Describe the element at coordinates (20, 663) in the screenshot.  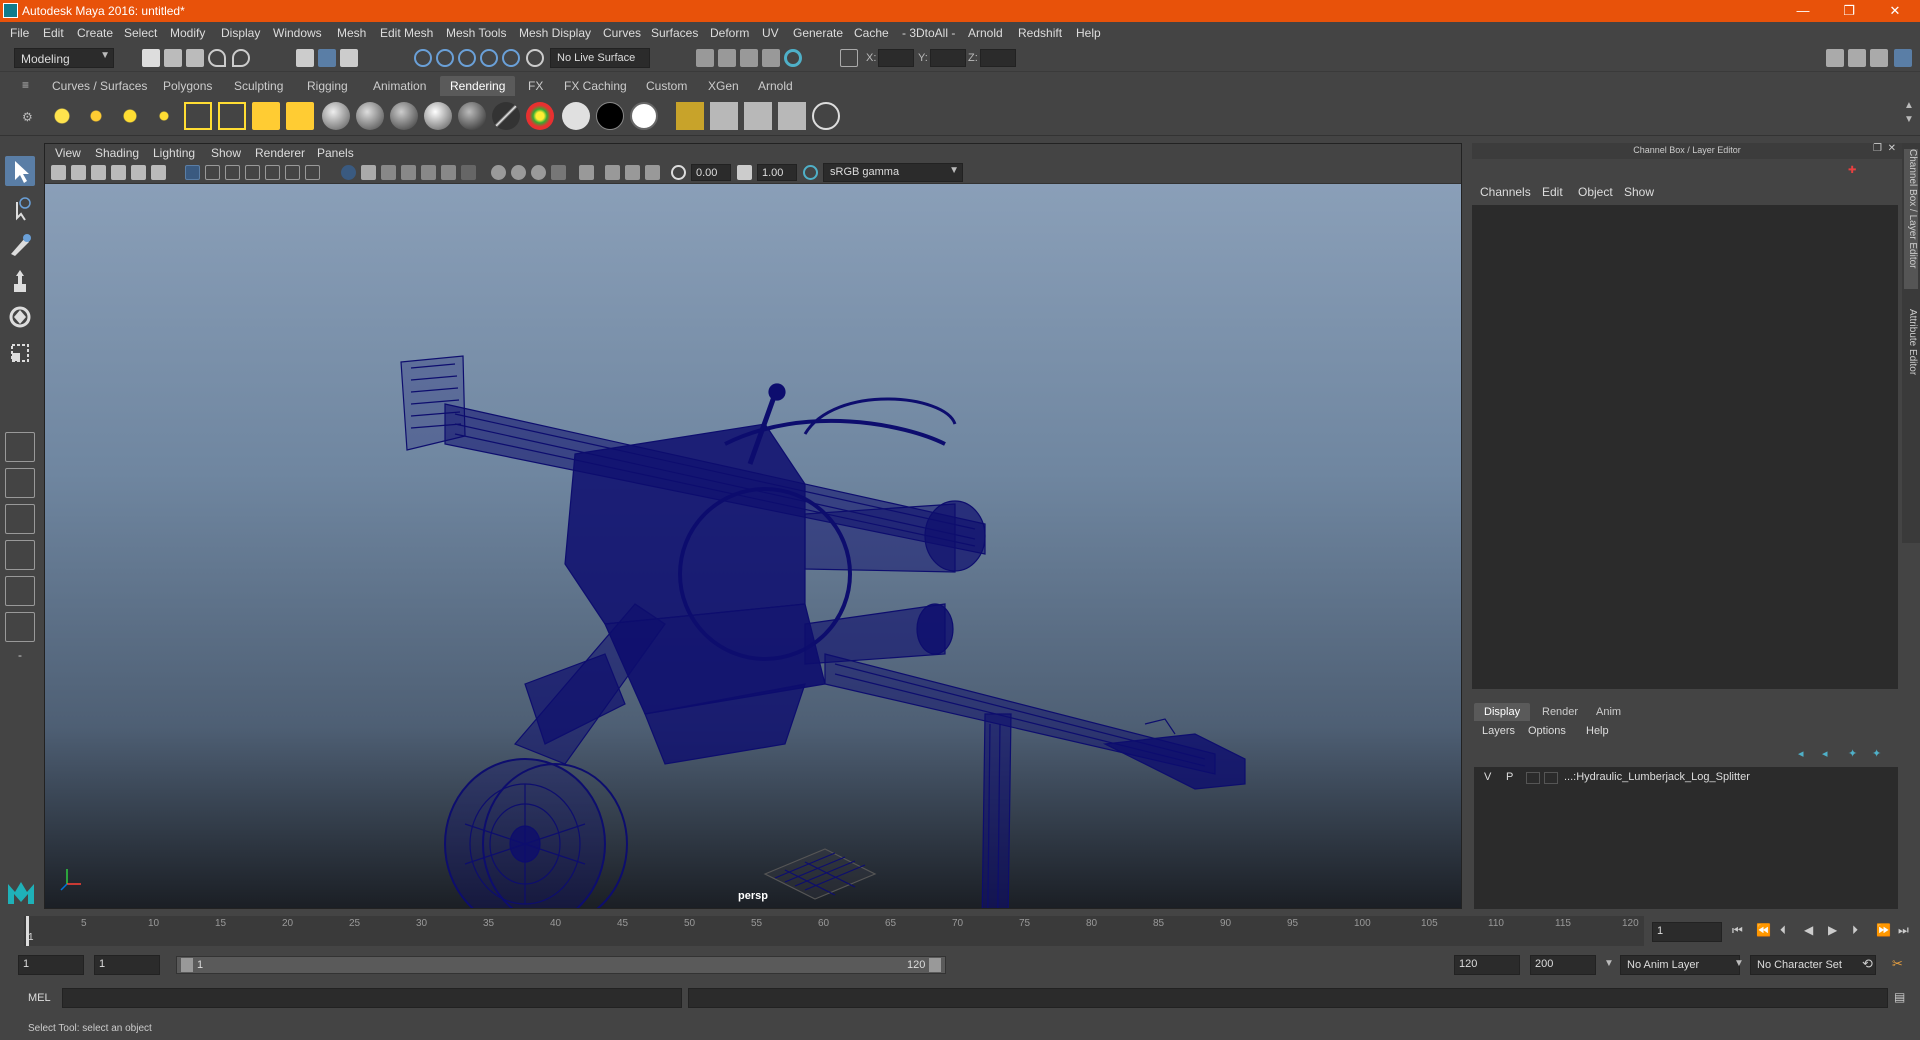
I see `custom-layout-icon: -` at that location.